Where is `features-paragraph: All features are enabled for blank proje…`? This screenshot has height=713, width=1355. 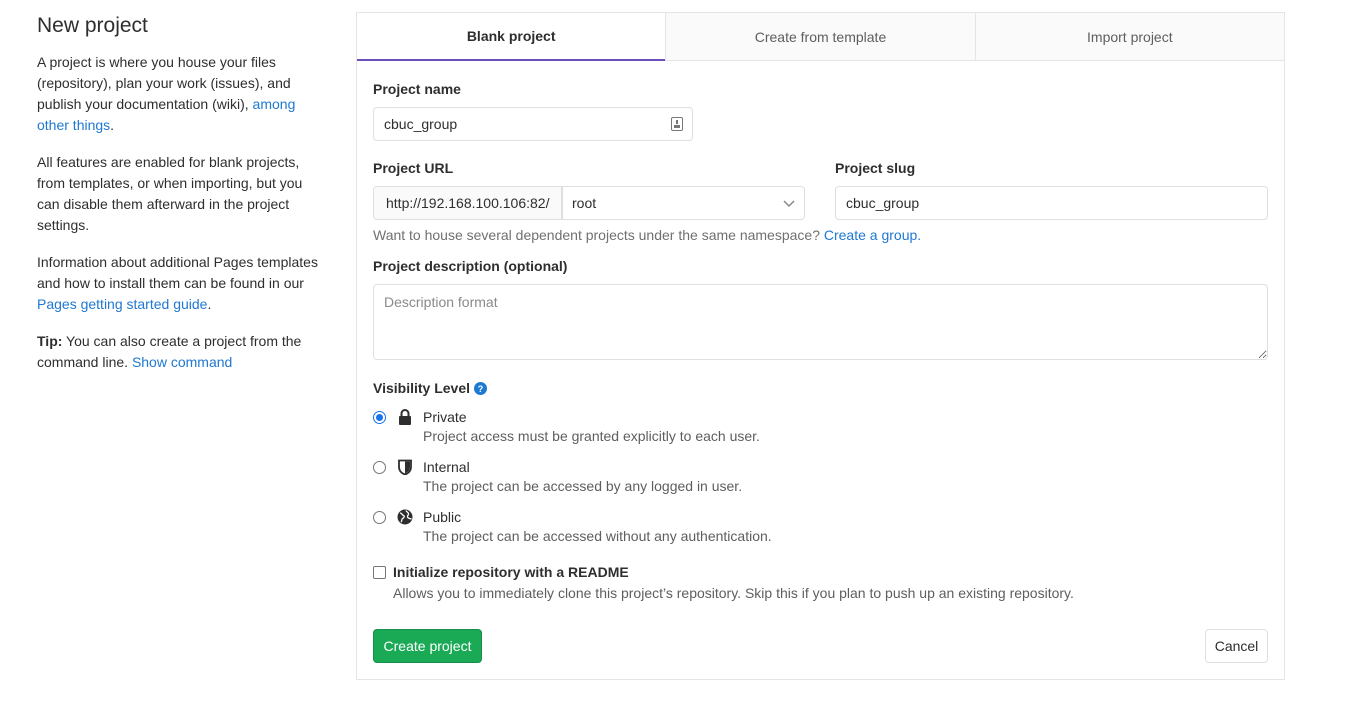
features-paragraph: All features are enabled for blank proje… is located at coordinates (170, 193).